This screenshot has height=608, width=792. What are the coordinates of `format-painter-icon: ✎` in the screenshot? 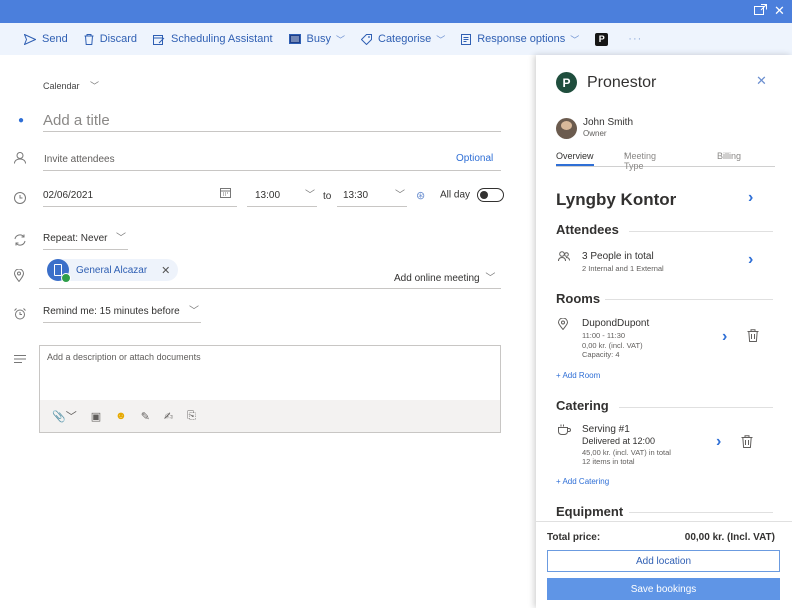 It's located at (145, 416).